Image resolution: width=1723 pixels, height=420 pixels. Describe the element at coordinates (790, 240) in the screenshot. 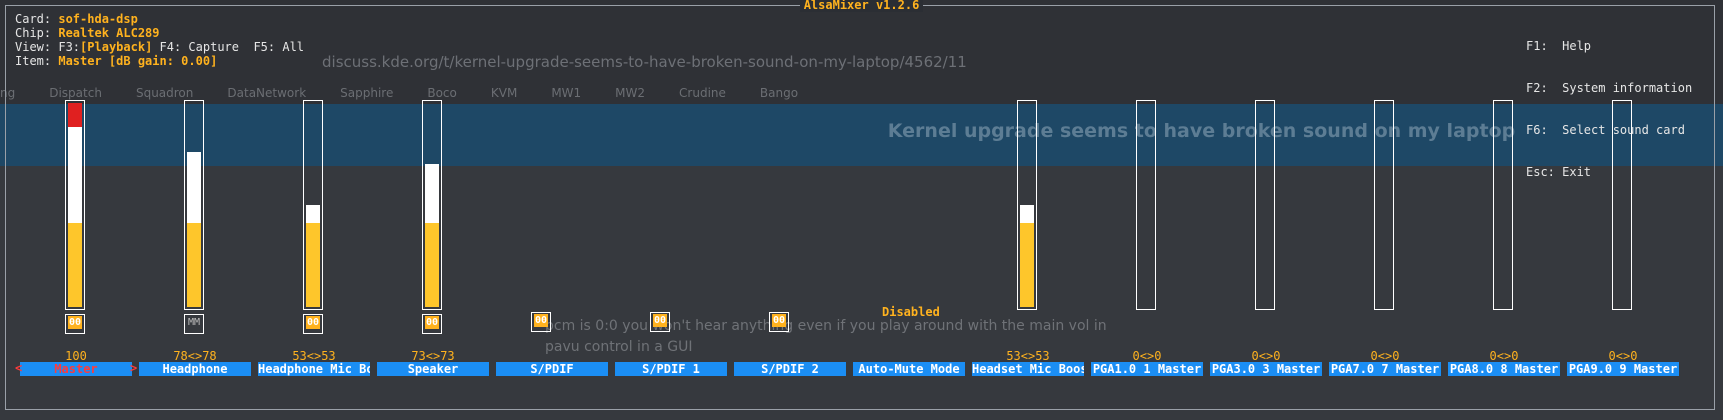

I see `mixer-control: 00 S/PDIF 2` at that location.